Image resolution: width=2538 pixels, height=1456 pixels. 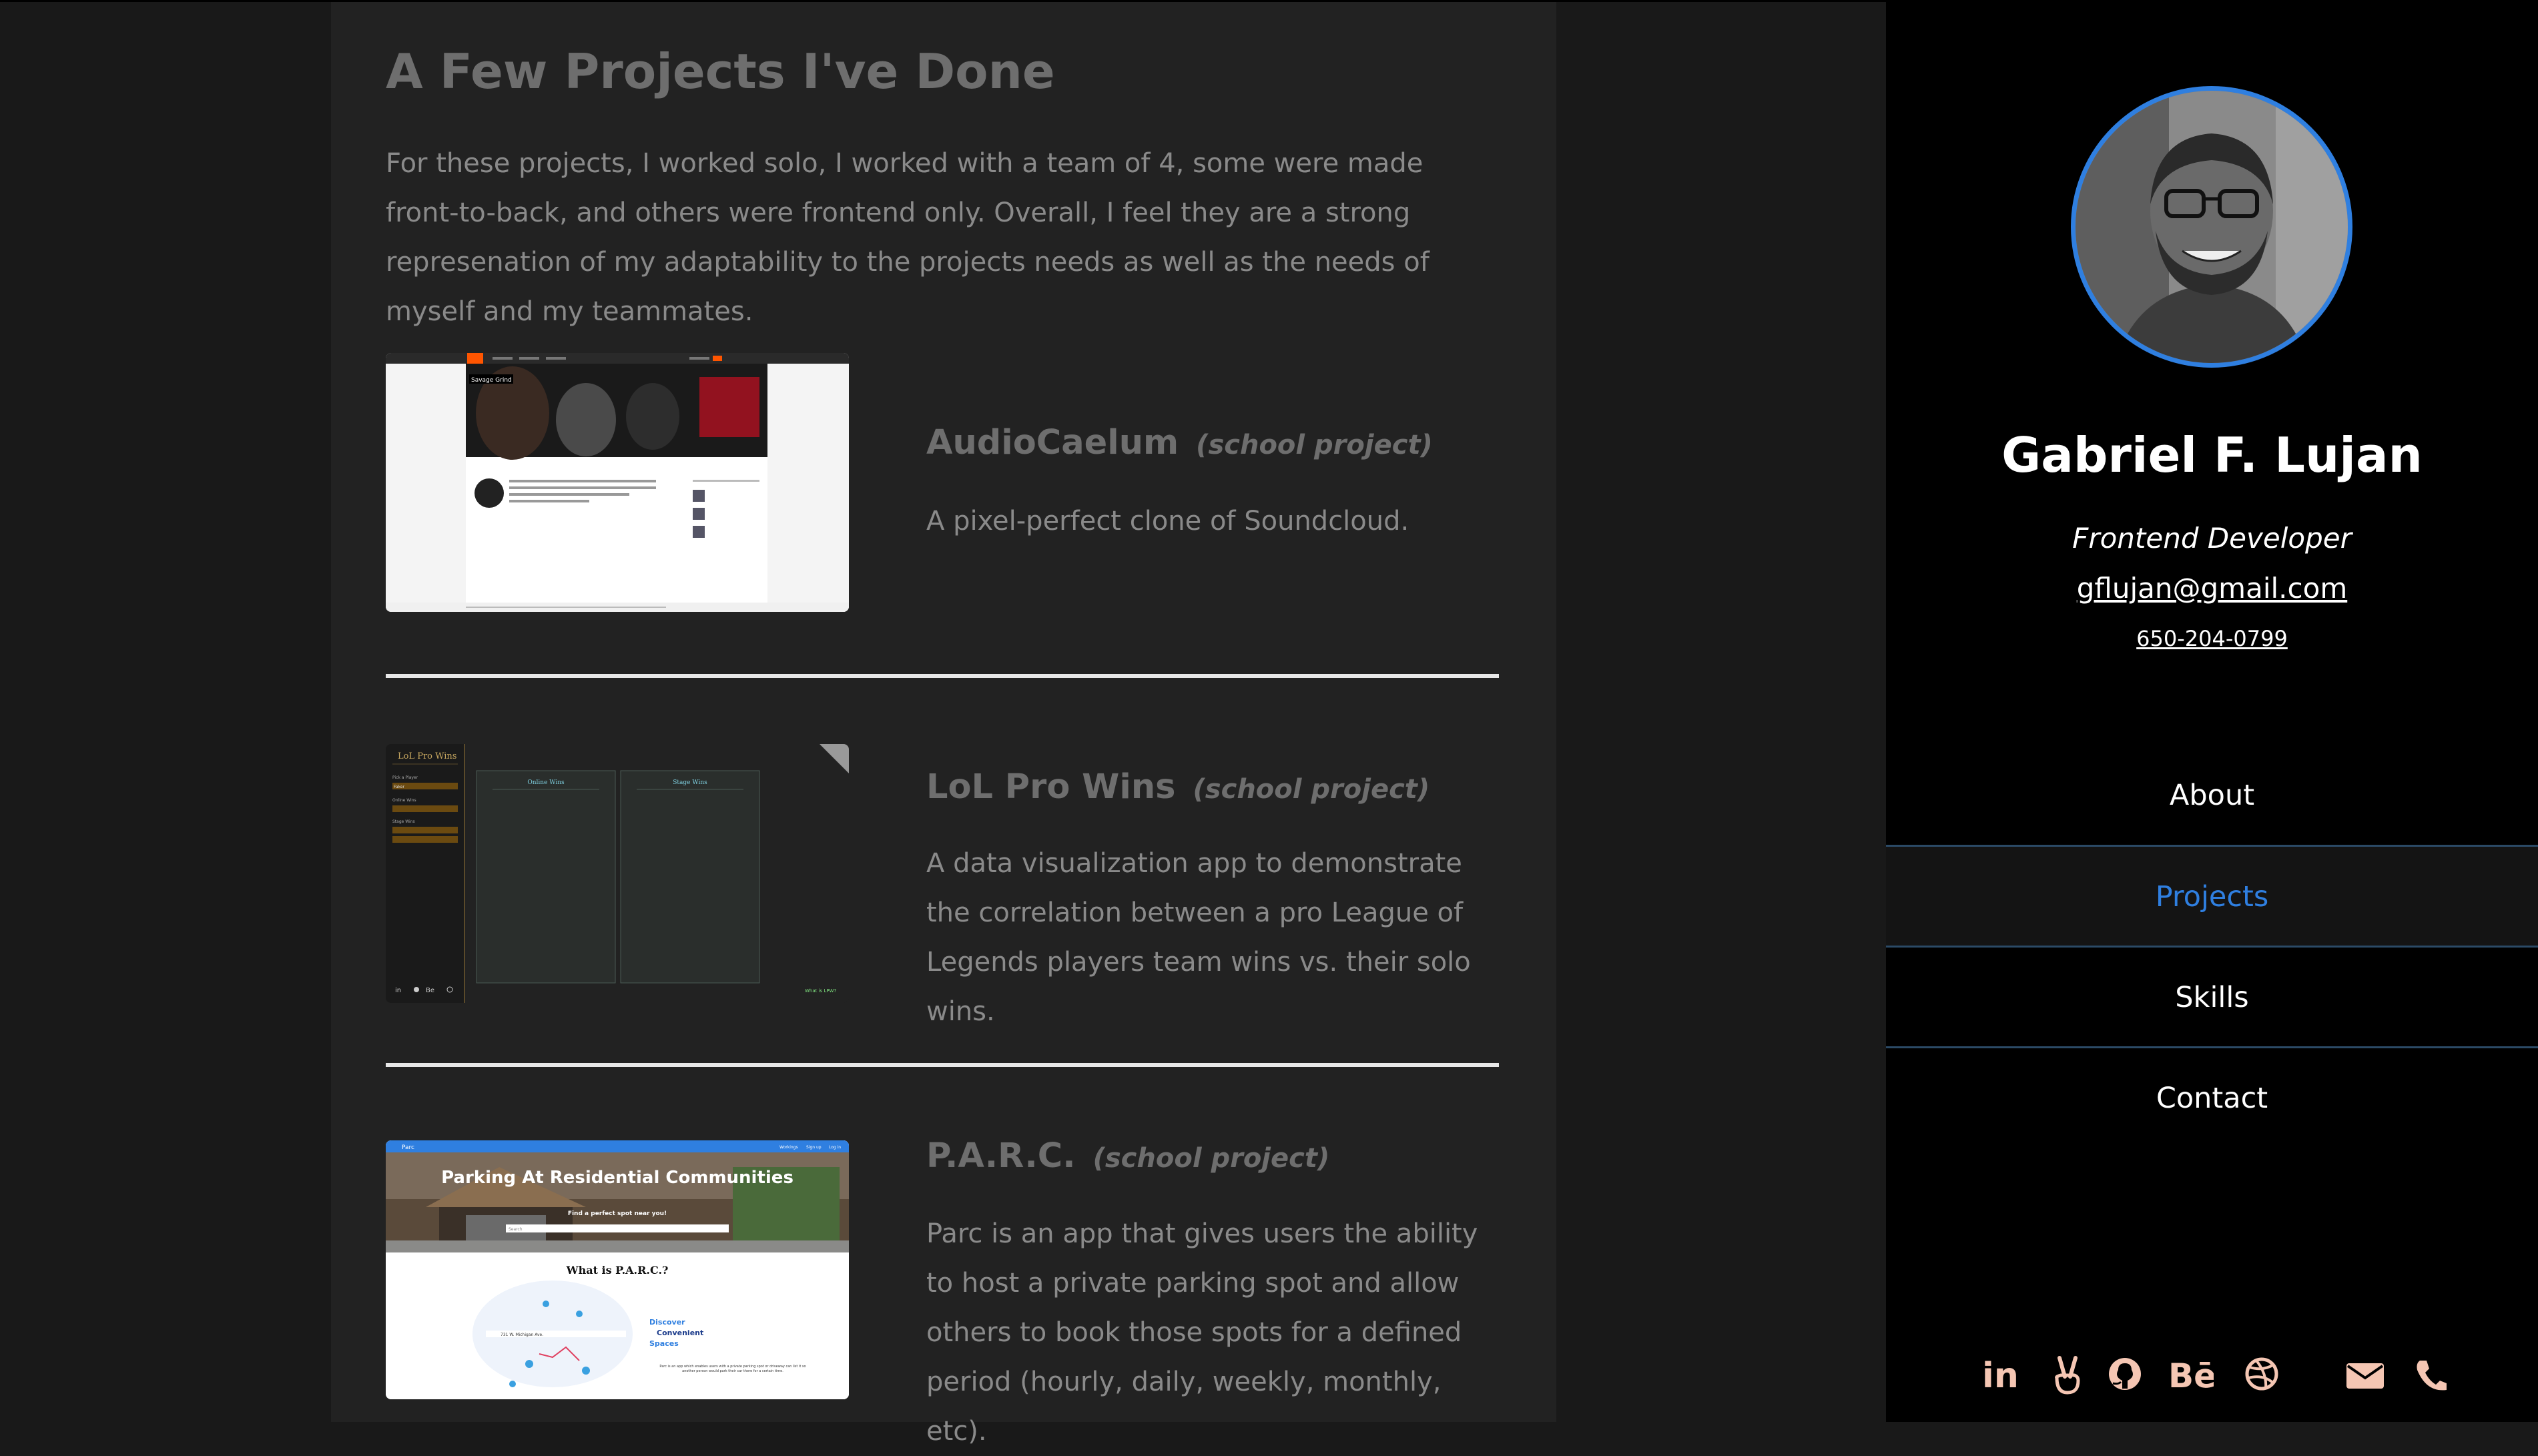 What do you see at coordinates (2212, 897) in the screenshot?
I see `nav-item-projects: Projects` at bounding box center [2212, 897].